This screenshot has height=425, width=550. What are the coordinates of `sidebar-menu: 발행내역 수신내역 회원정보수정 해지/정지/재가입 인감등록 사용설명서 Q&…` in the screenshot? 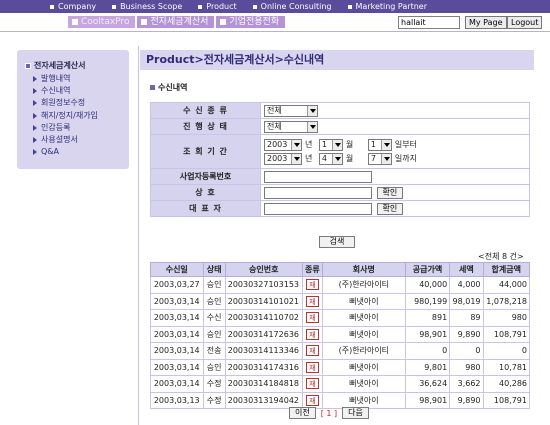 It's located at (65, 115).